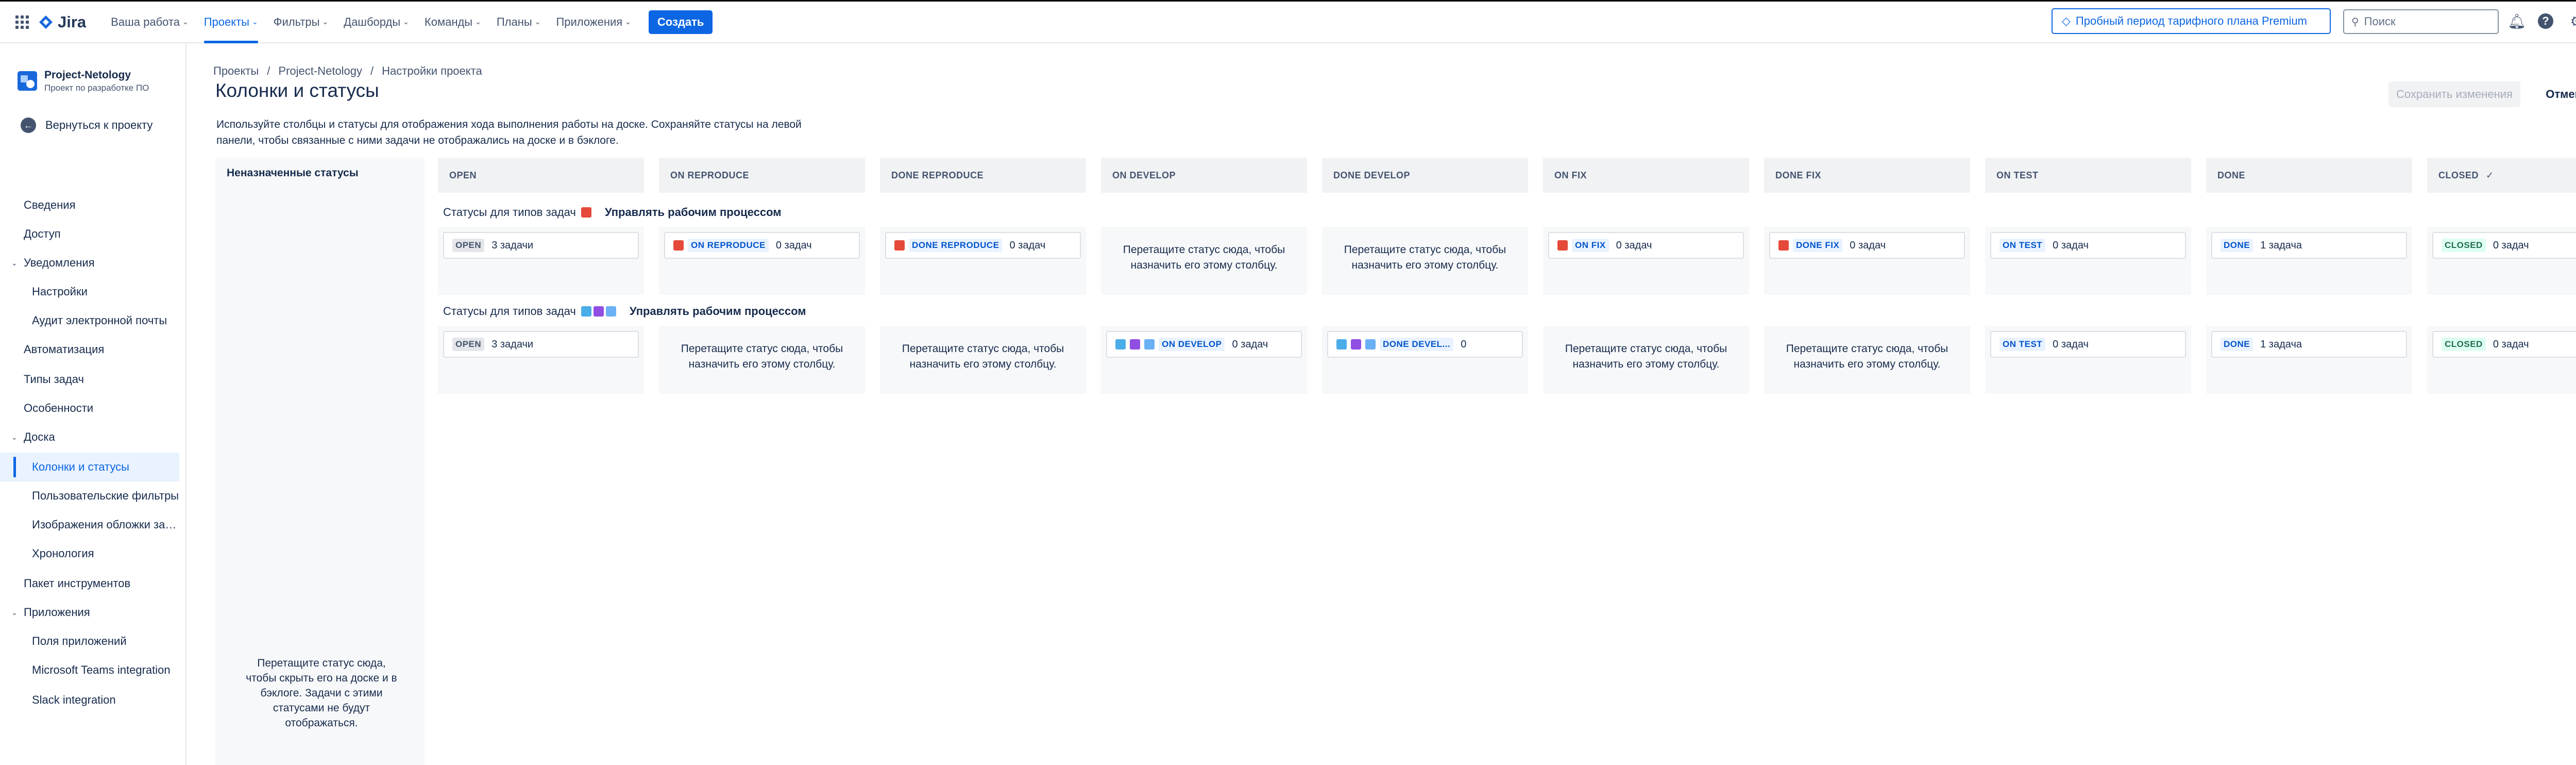 This screenshot has width=2576, height=765. What do you see at coordinates (301, 22) in the screenshot?
I see `nav-item-2: Фильтры ⌄` at bounding box center [301, 22].